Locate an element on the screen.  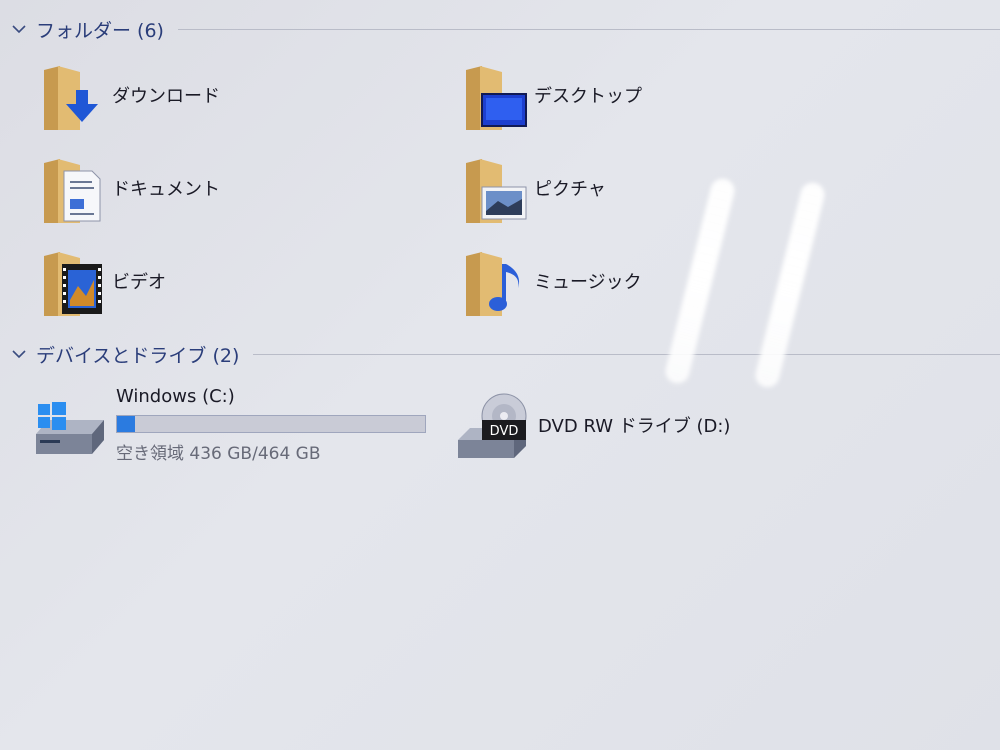
devices-group-header: デバイスとドライブ (2) is located at coordinates (505, 354).